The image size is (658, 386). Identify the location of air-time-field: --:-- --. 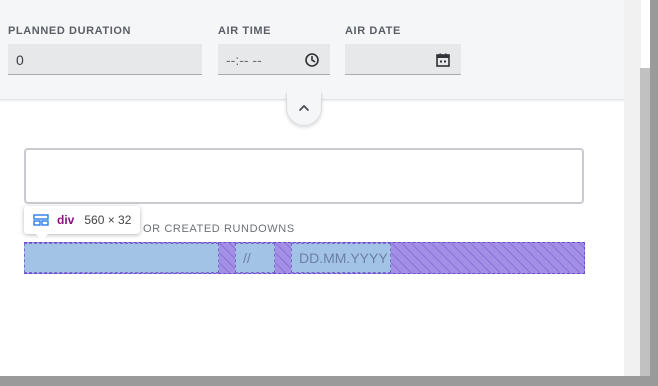
(274, 59).